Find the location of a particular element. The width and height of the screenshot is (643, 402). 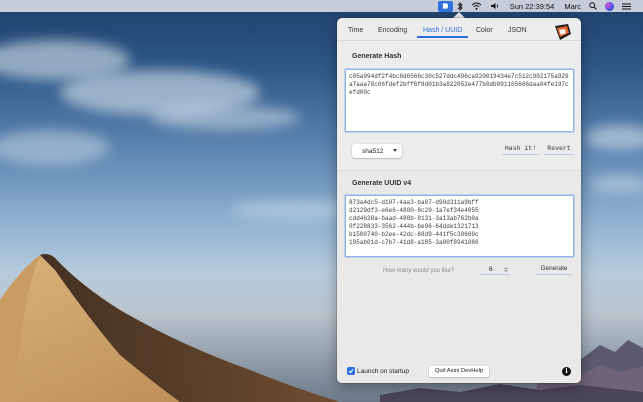

increment-icon is located at coordinates (506, 267).